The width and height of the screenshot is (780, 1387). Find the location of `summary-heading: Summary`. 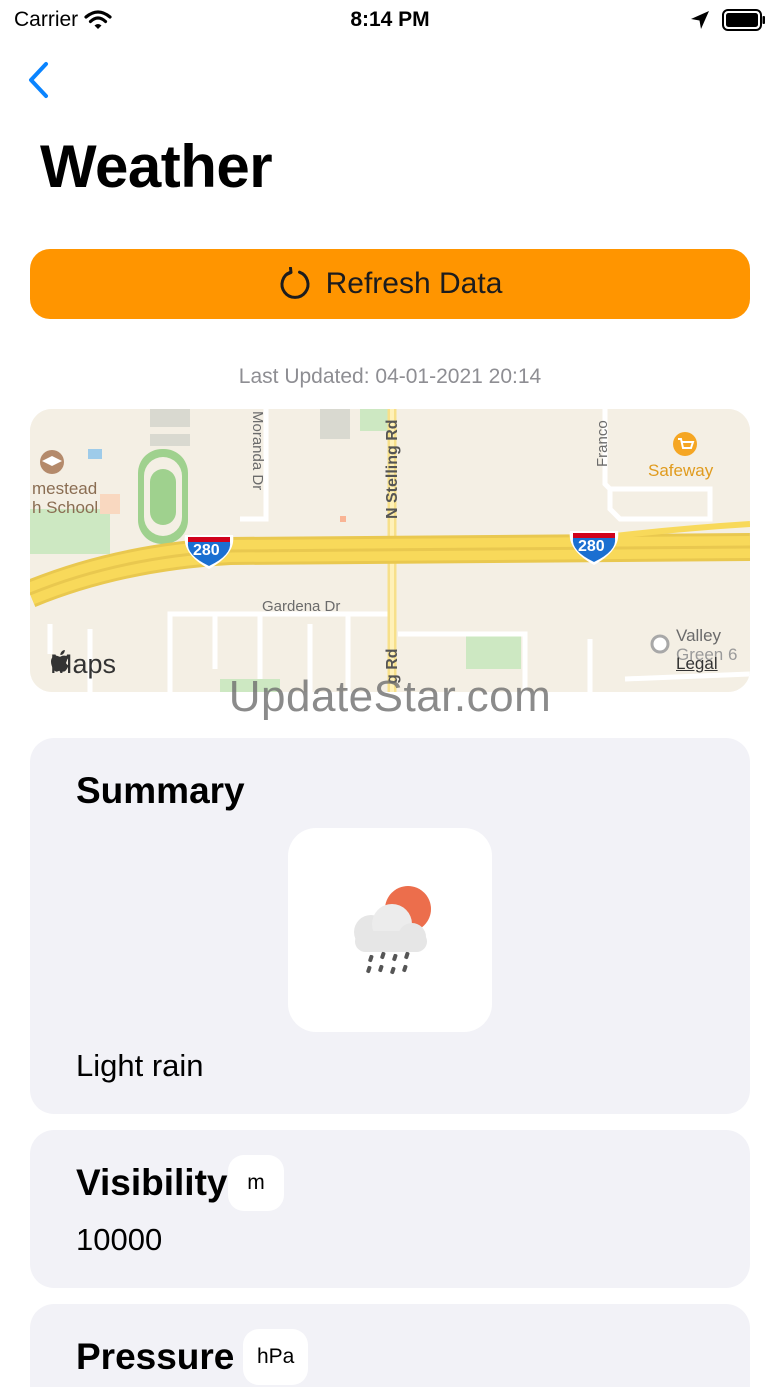

summary-heading: Summary is located at coordinates (160, 790).